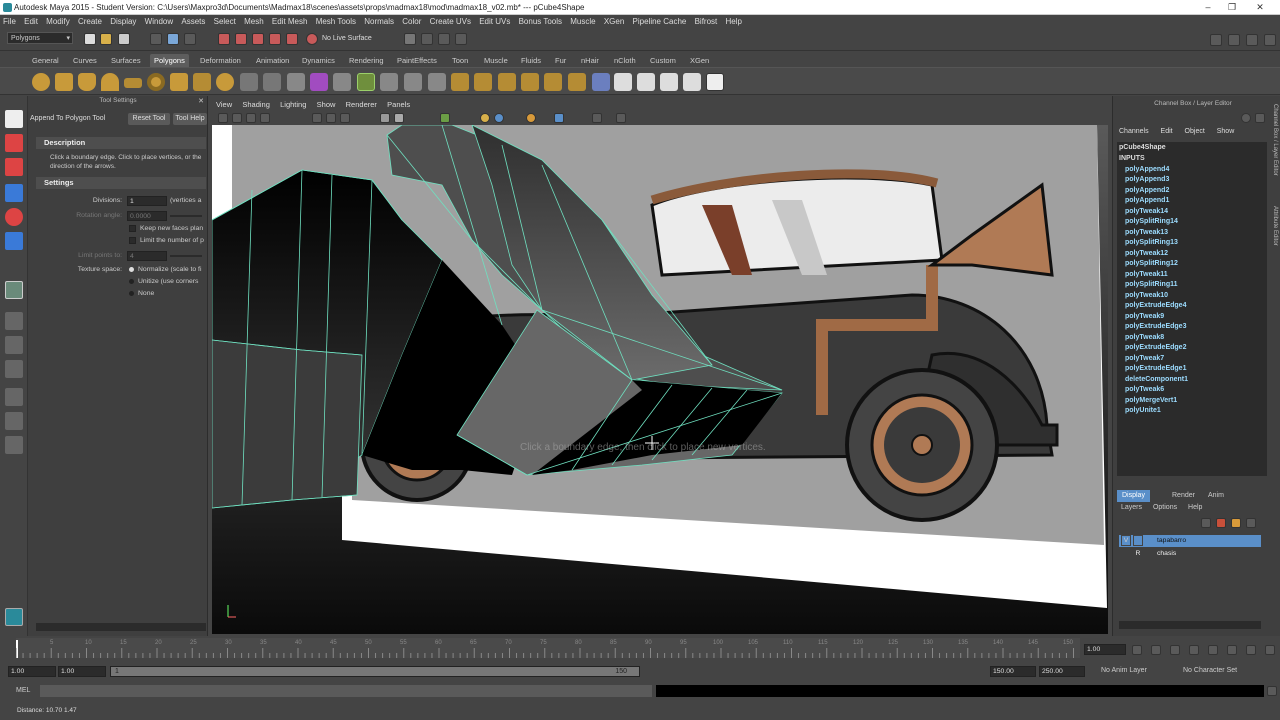 Image resolution: width=1280 pixels, height=720 pixels. I want to click on shelf-tab-xgen: XGen, so click(699, 60).